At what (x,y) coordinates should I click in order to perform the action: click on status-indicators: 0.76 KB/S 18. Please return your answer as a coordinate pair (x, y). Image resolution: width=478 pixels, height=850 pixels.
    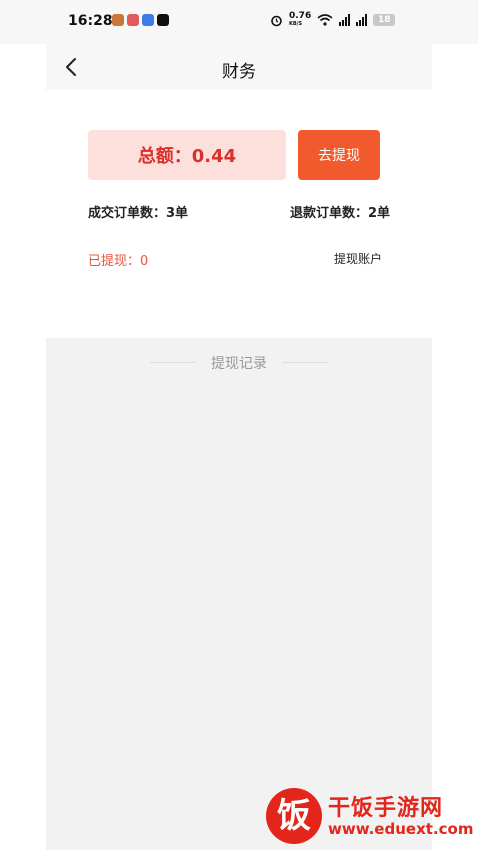
    Looking at the image, I should click on (333, 20).